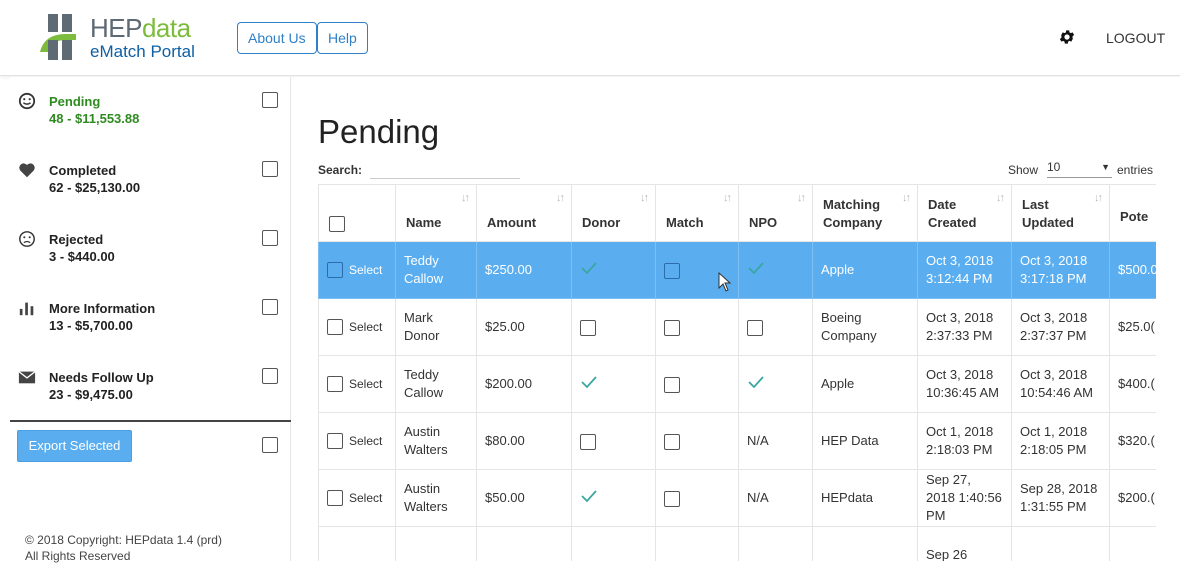 This screenshot has width=1180, height=564. I want to click on sidebar-checkbox-rejected, so click(270, 238).